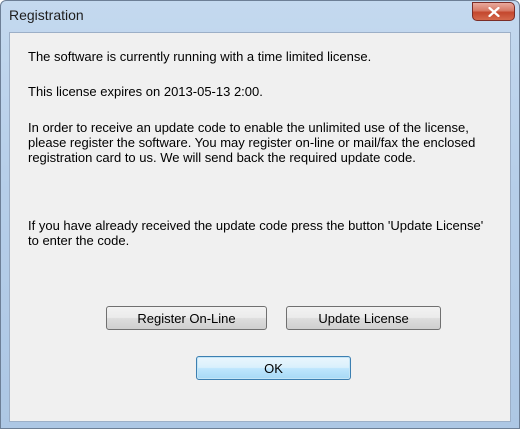 The height and width of the screenshot is (431, 522). I want to click on ok-button: OK, so click(273, 368).